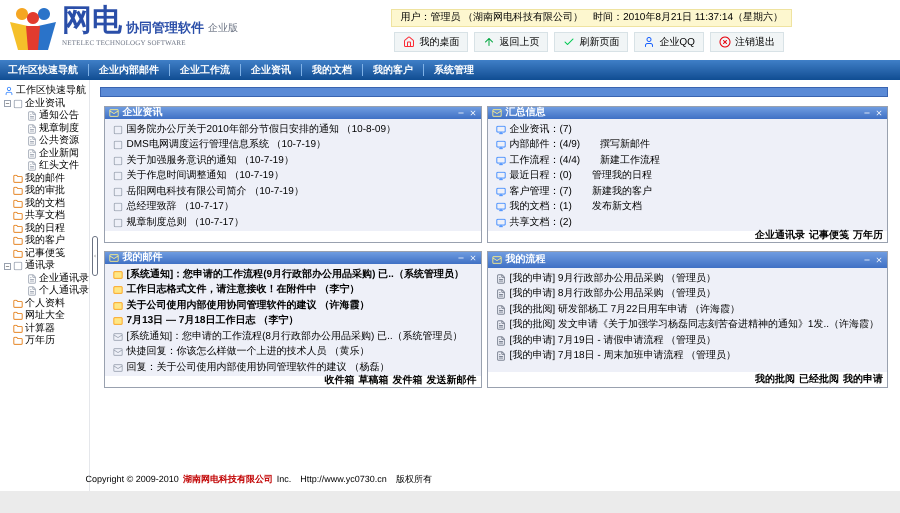 The width and height of the screenshot is (900, 513). What do you see at coordinates (393, 70) in the screenshot?
I see `nav-item: 我的客户` at bounding box center [393, 70].